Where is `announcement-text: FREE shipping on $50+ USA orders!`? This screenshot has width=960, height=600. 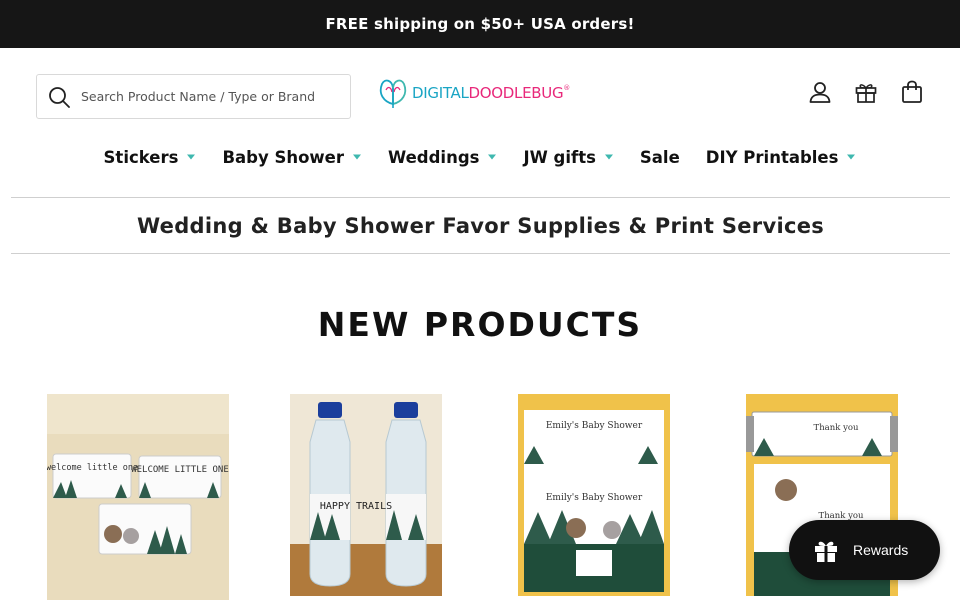 announcement-text: FREE shipping on $50+ USA orders! is located at coordinates (480, 24).